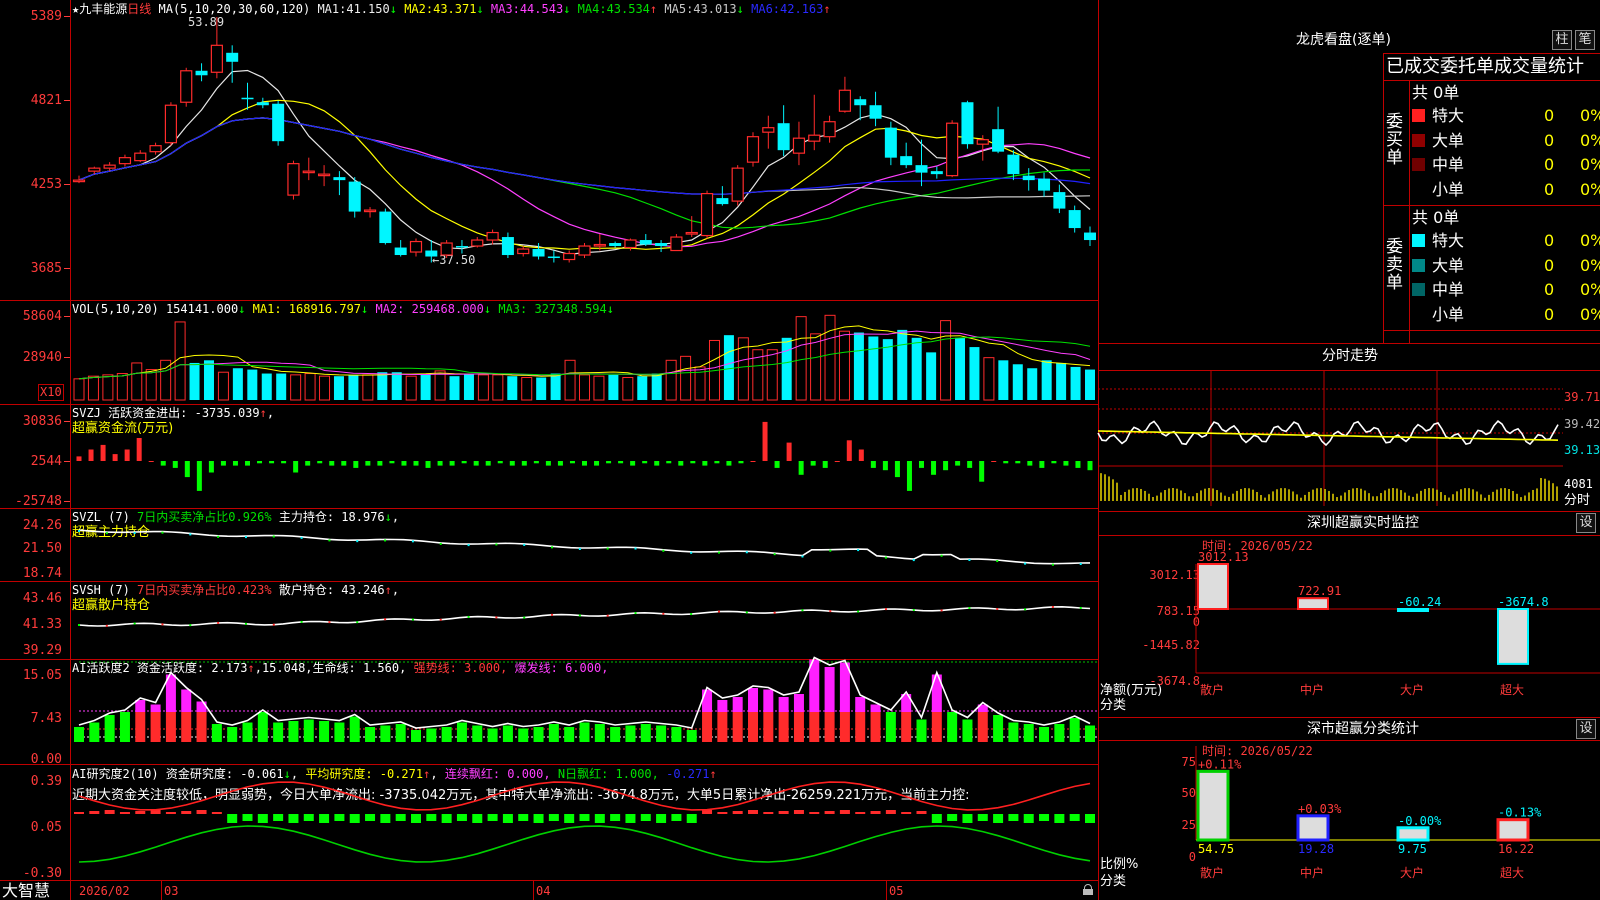  What do you see at coordinates (584, 357) in the screenshot?
I see `volume-chart` at bounding box center [584, 357].